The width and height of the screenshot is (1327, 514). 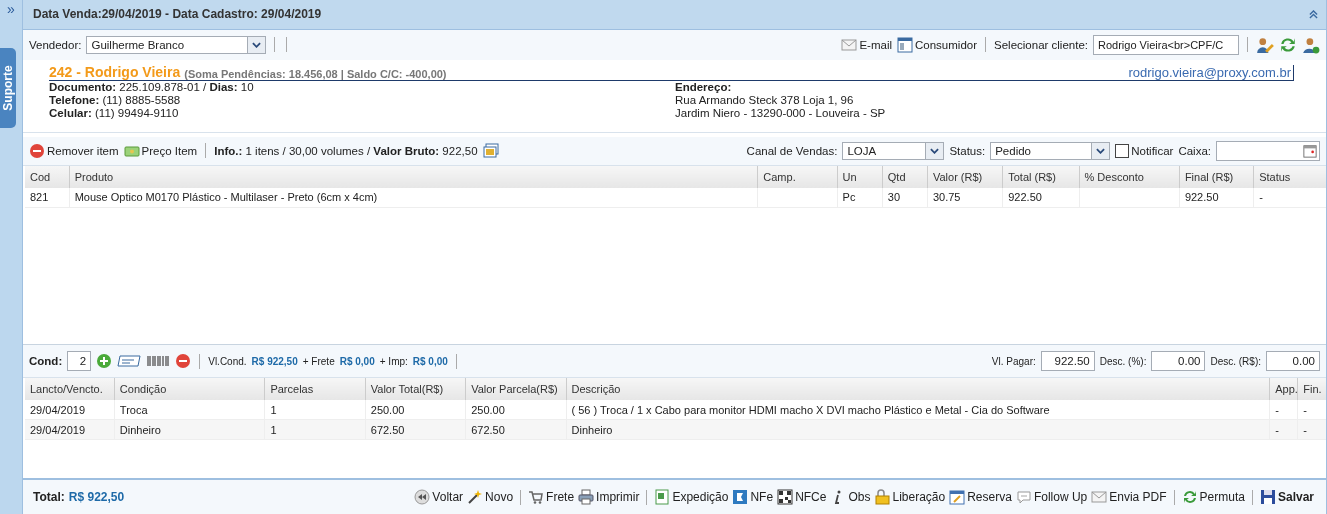 I want to click on notify-checkbox, so click(x=1122, y=150).